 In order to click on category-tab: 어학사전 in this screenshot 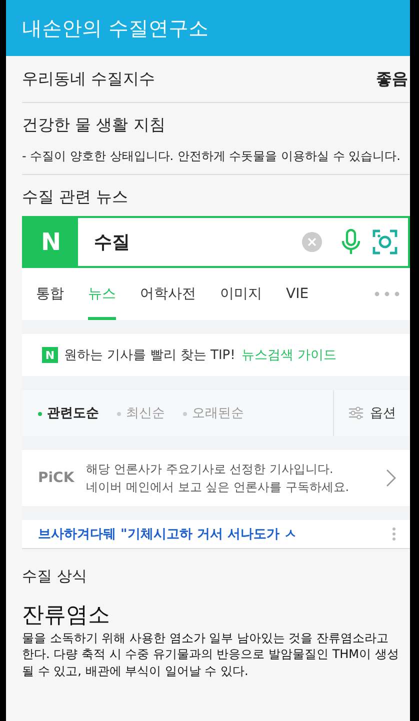, I will do `click(168, 294)`.